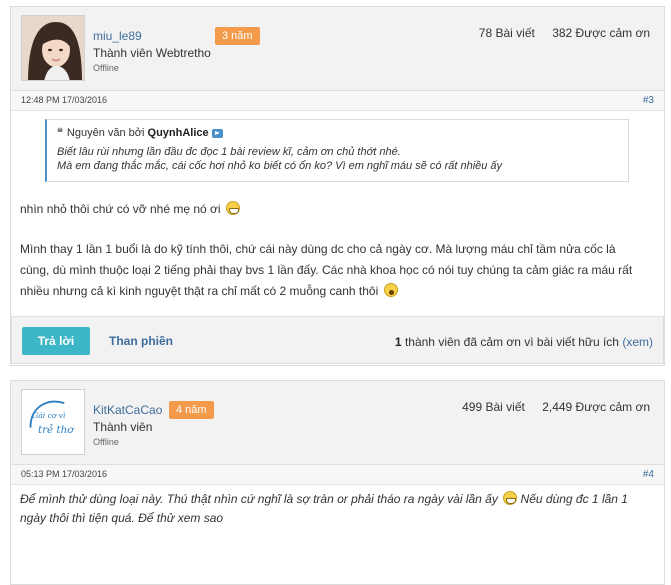 This screenshot has width=671, height=585. I want to click on logo-text: trẻ thơ, so click(56, 429).